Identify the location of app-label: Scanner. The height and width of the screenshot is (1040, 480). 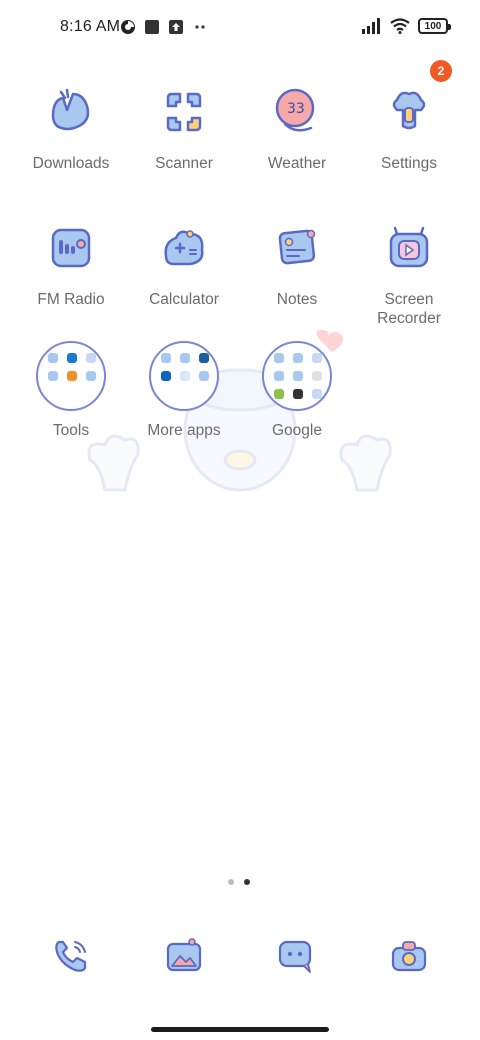
(184, 163).